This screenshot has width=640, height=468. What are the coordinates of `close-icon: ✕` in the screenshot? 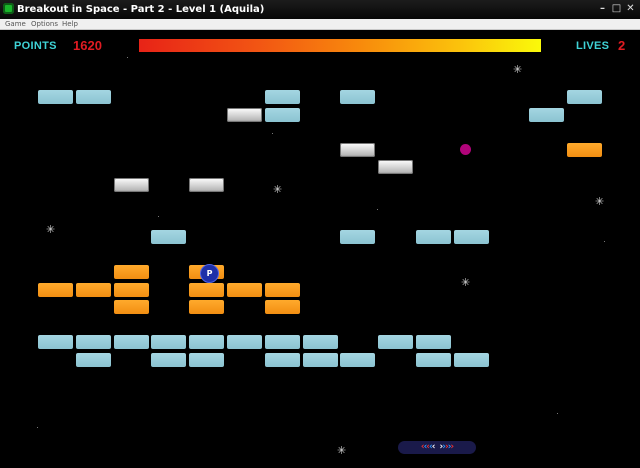 It's located at (630, 8).